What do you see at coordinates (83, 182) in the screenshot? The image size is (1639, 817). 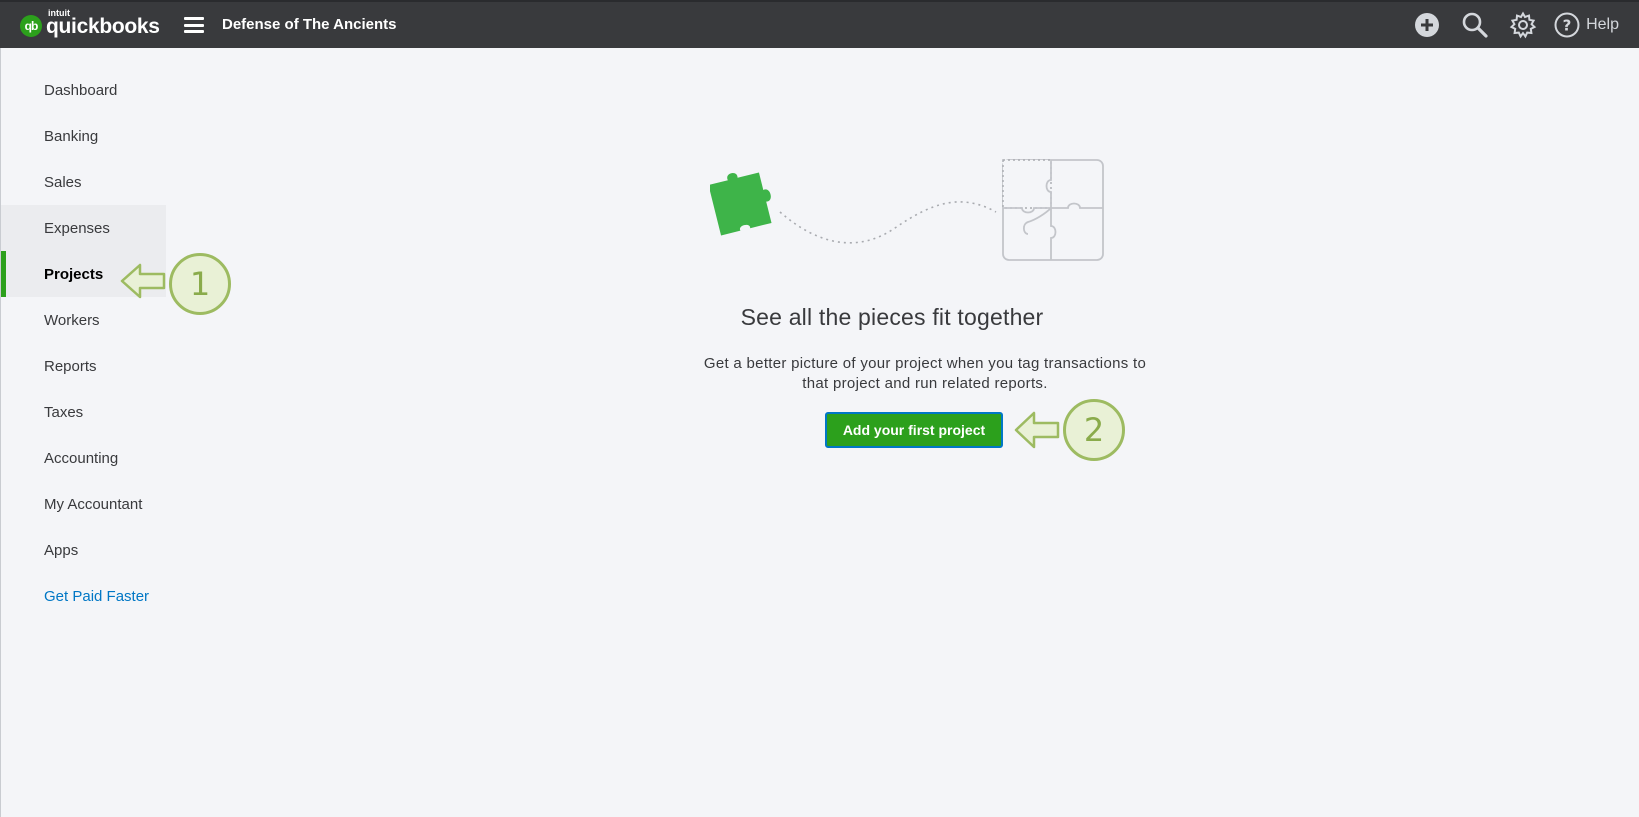 I see `sidebar-item-sales: Sales` at bounding box center [83, 182].